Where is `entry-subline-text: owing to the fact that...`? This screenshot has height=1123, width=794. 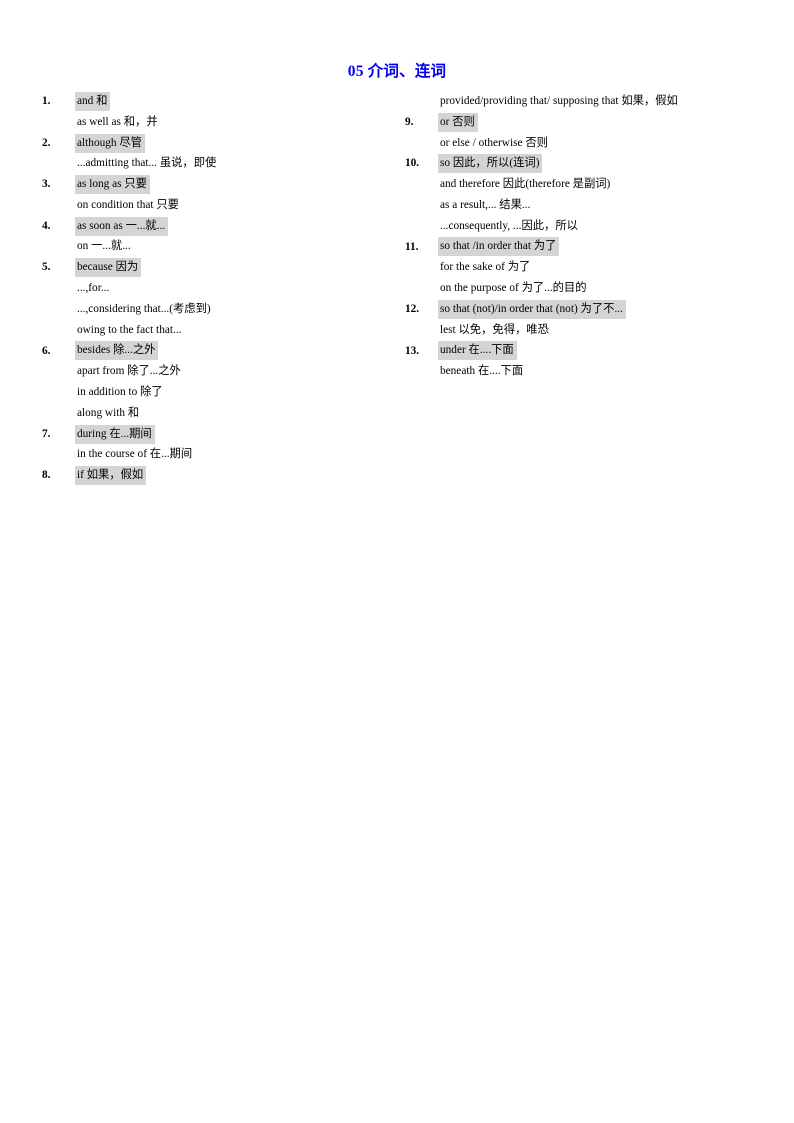 entry-subline-text: owing to the fact that... is located at coordinates (129, 329).